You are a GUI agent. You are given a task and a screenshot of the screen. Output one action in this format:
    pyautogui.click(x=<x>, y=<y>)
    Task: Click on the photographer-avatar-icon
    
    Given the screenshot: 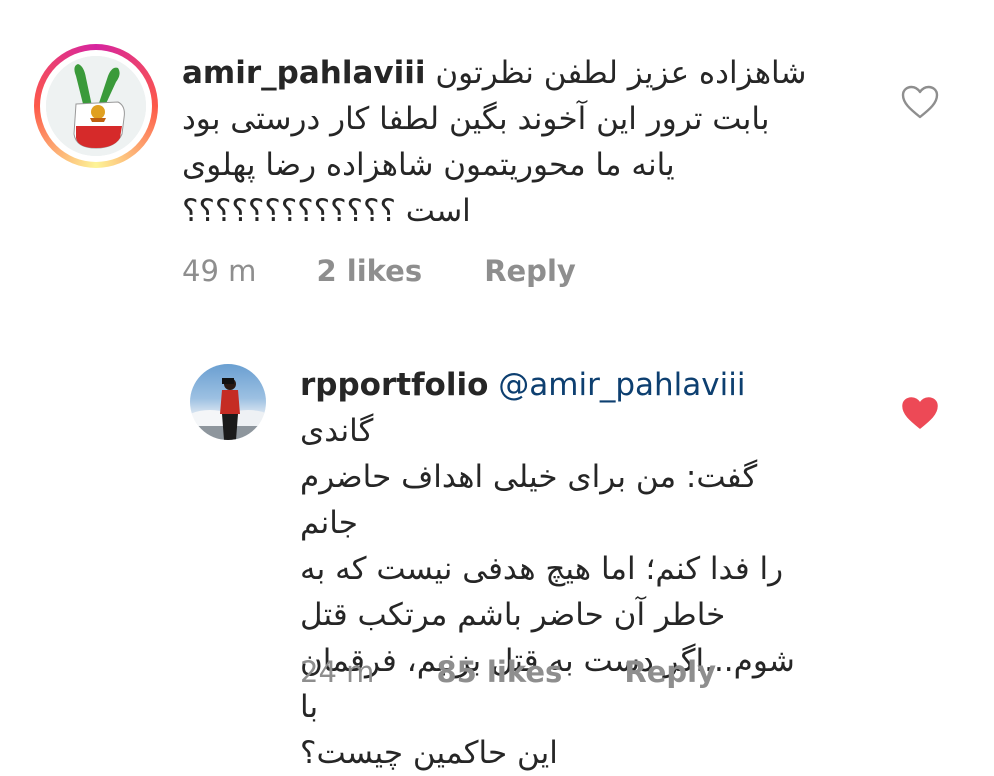 What is the action you would take?
    pyautogui.click(x=228, y=409)
    